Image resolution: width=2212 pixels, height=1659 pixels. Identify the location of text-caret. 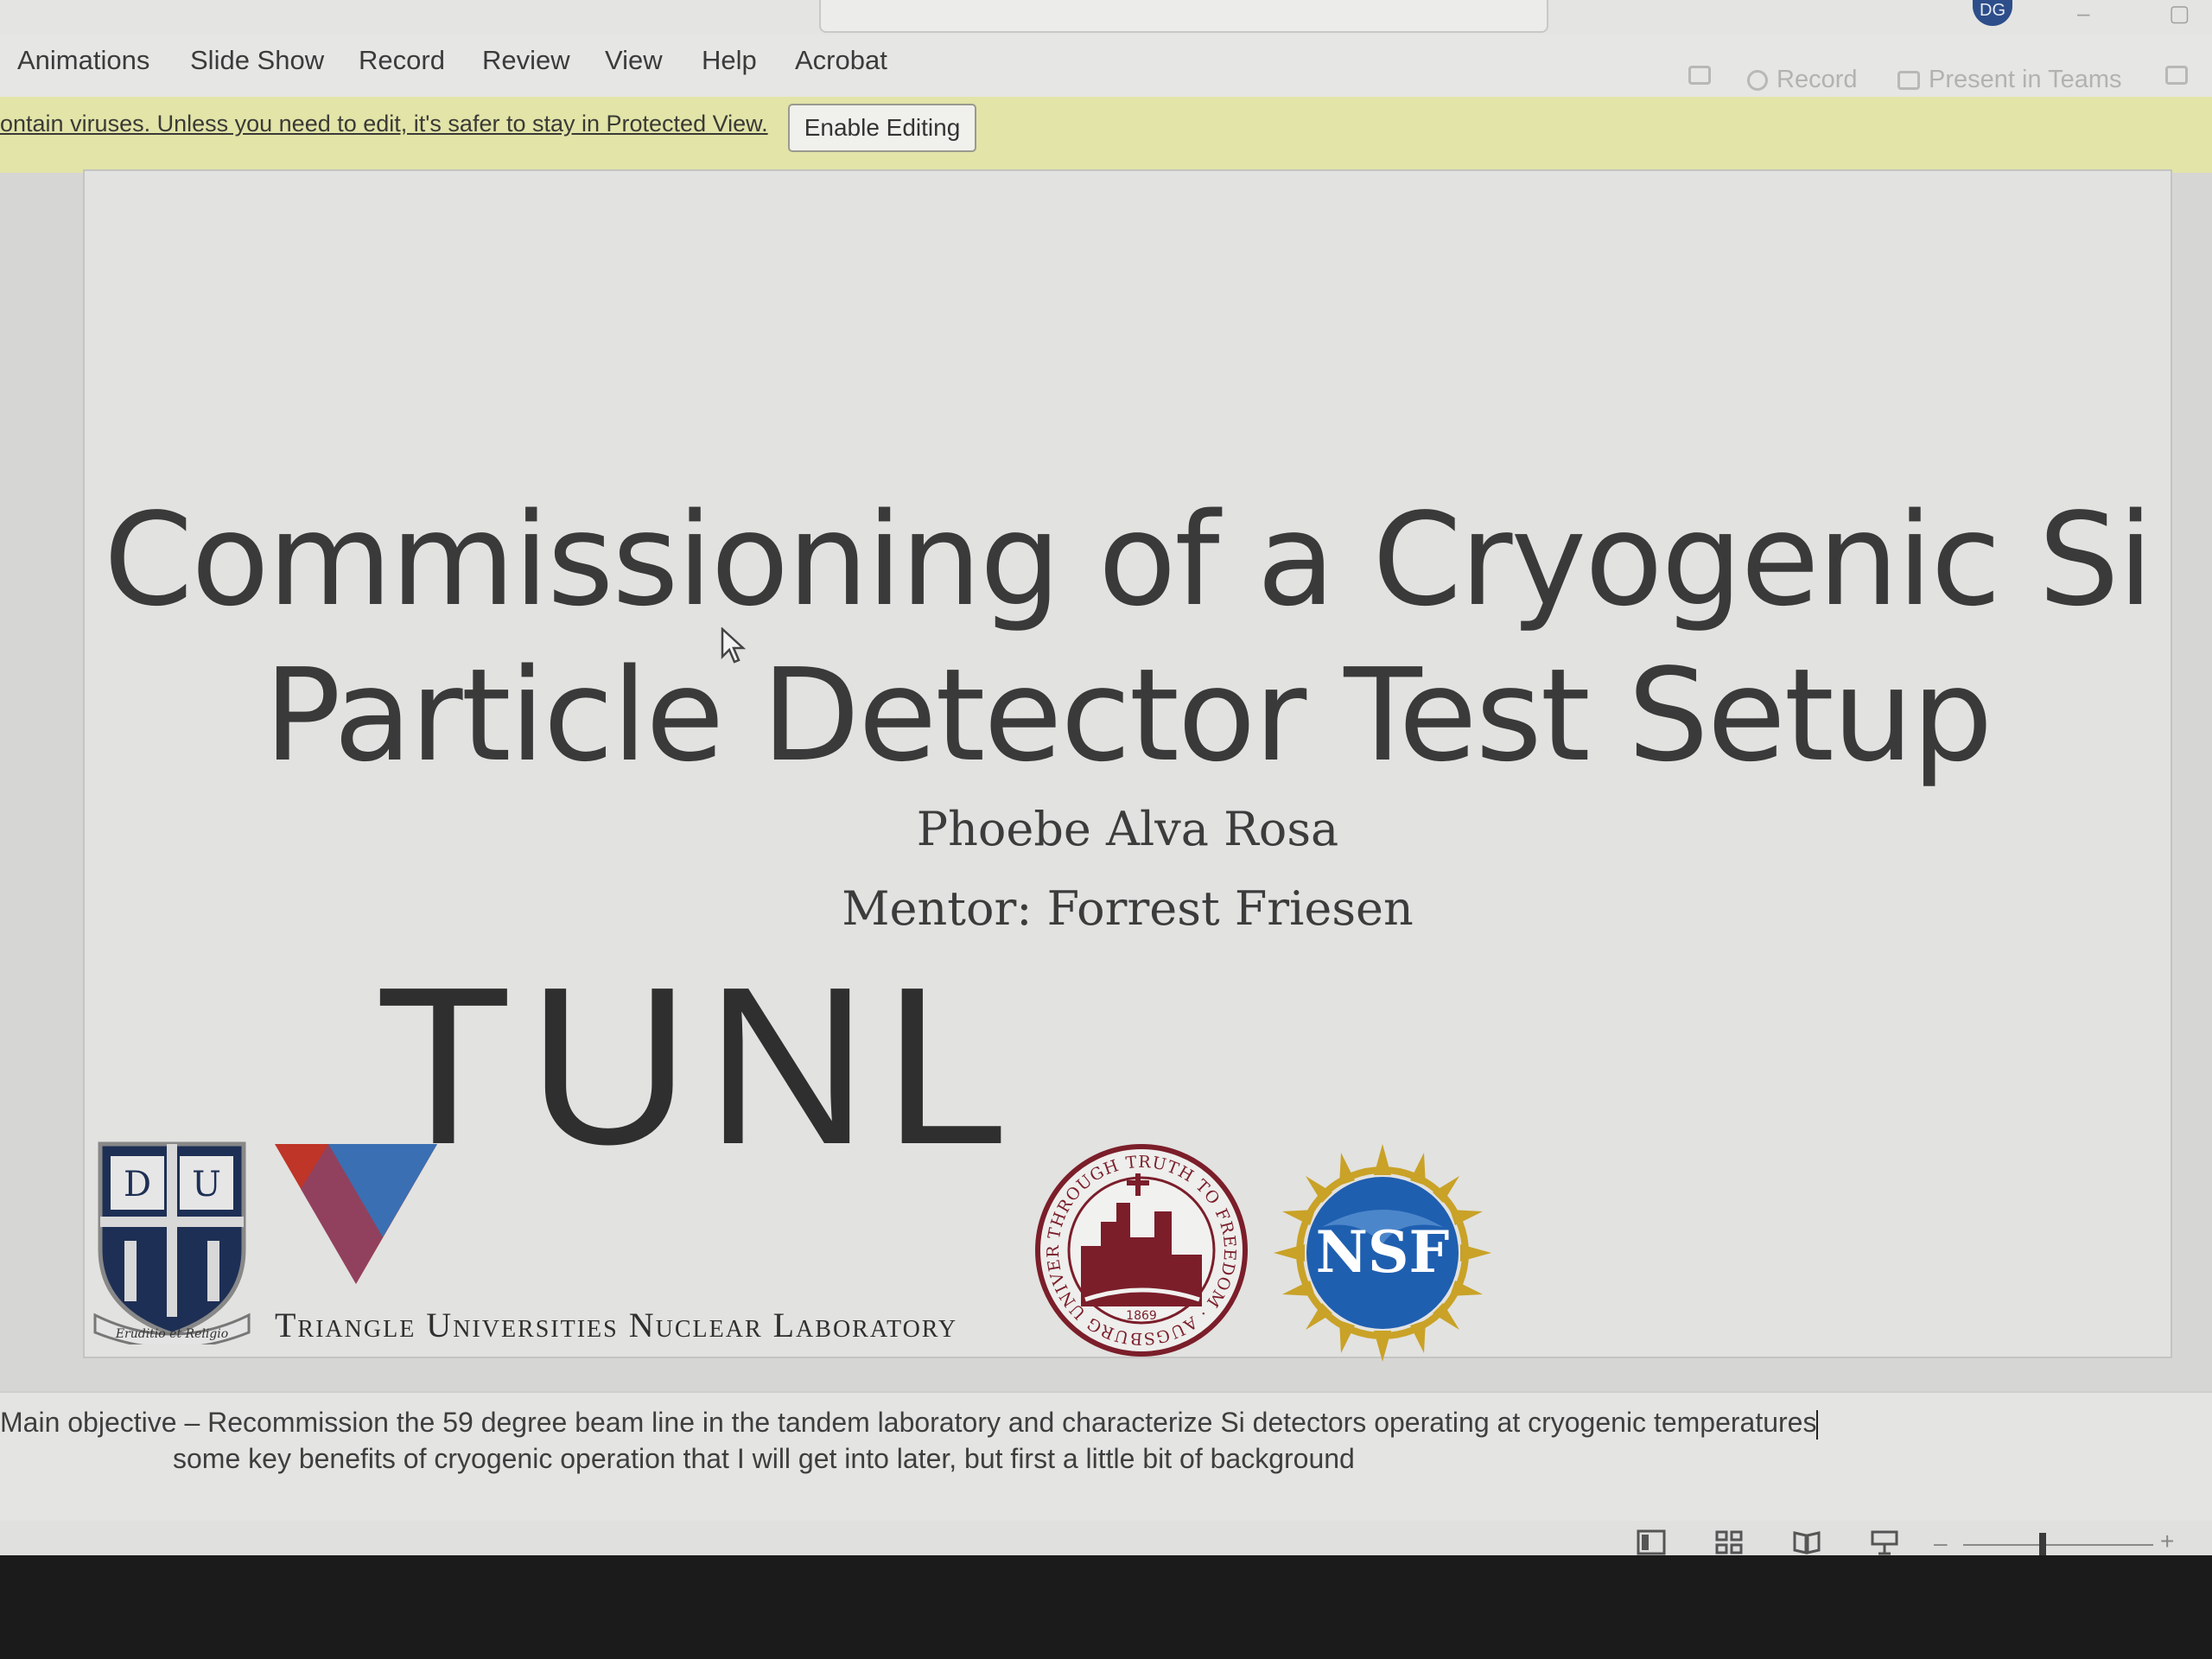
(1817, 1424).